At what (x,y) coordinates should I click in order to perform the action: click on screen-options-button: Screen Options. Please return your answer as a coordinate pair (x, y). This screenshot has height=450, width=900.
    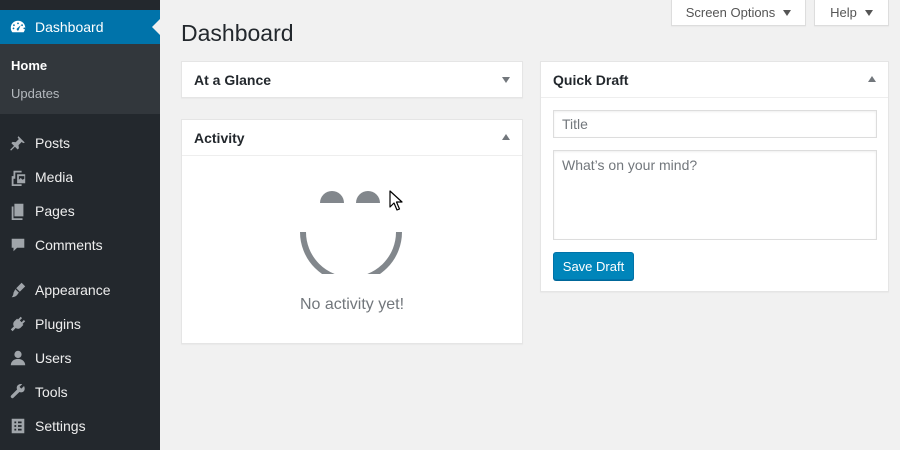
    Looking at the image, I should click on (738, 13).